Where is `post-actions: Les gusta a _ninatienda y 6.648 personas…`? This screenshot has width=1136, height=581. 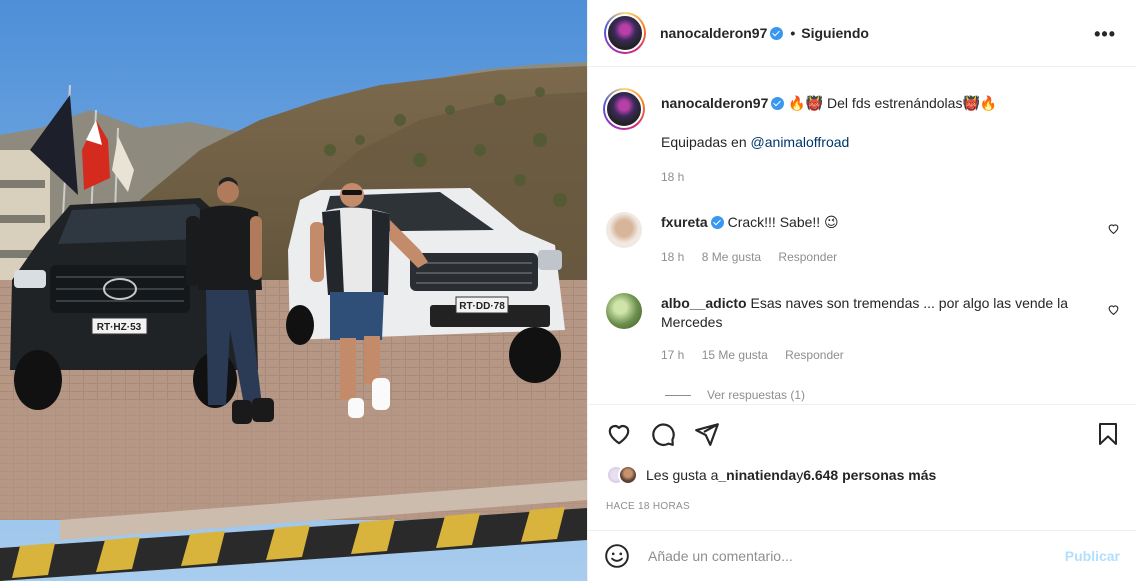
post-actions: Les gusta a _ninatienda y 6.648 personas… is located at coordinates (862, 467).